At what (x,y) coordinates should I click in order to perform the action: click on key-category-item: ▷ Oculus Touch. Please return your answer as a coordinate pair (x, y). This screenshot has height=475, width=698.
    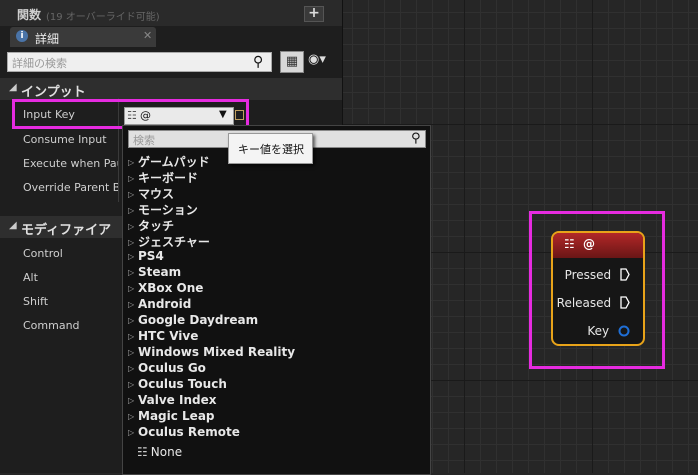
    Looking at the image, I should click on (211, 385).